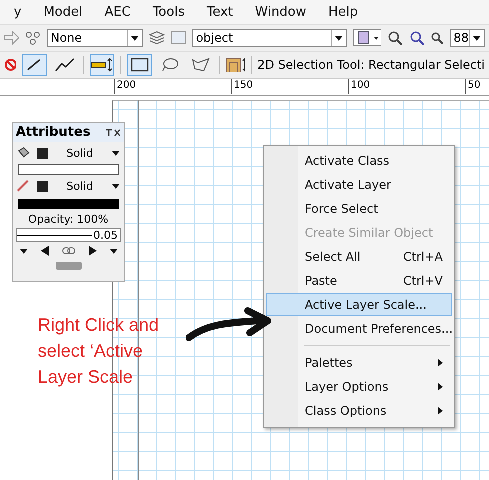  Describe the element at coordinates (343, 12) in the screenshot. I see `menu-item: Help` at that location.